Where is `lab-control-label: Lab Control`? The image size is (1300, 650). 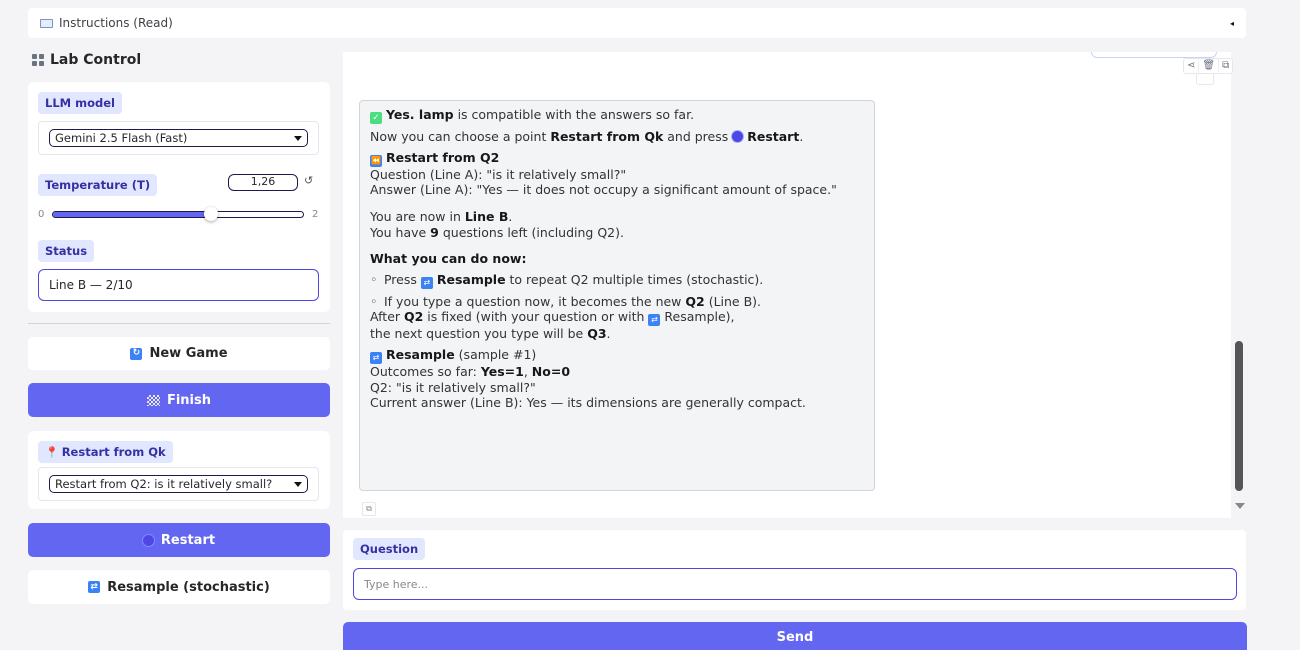
lab-control-label: Lab Control is located at coordinates (96, 60).